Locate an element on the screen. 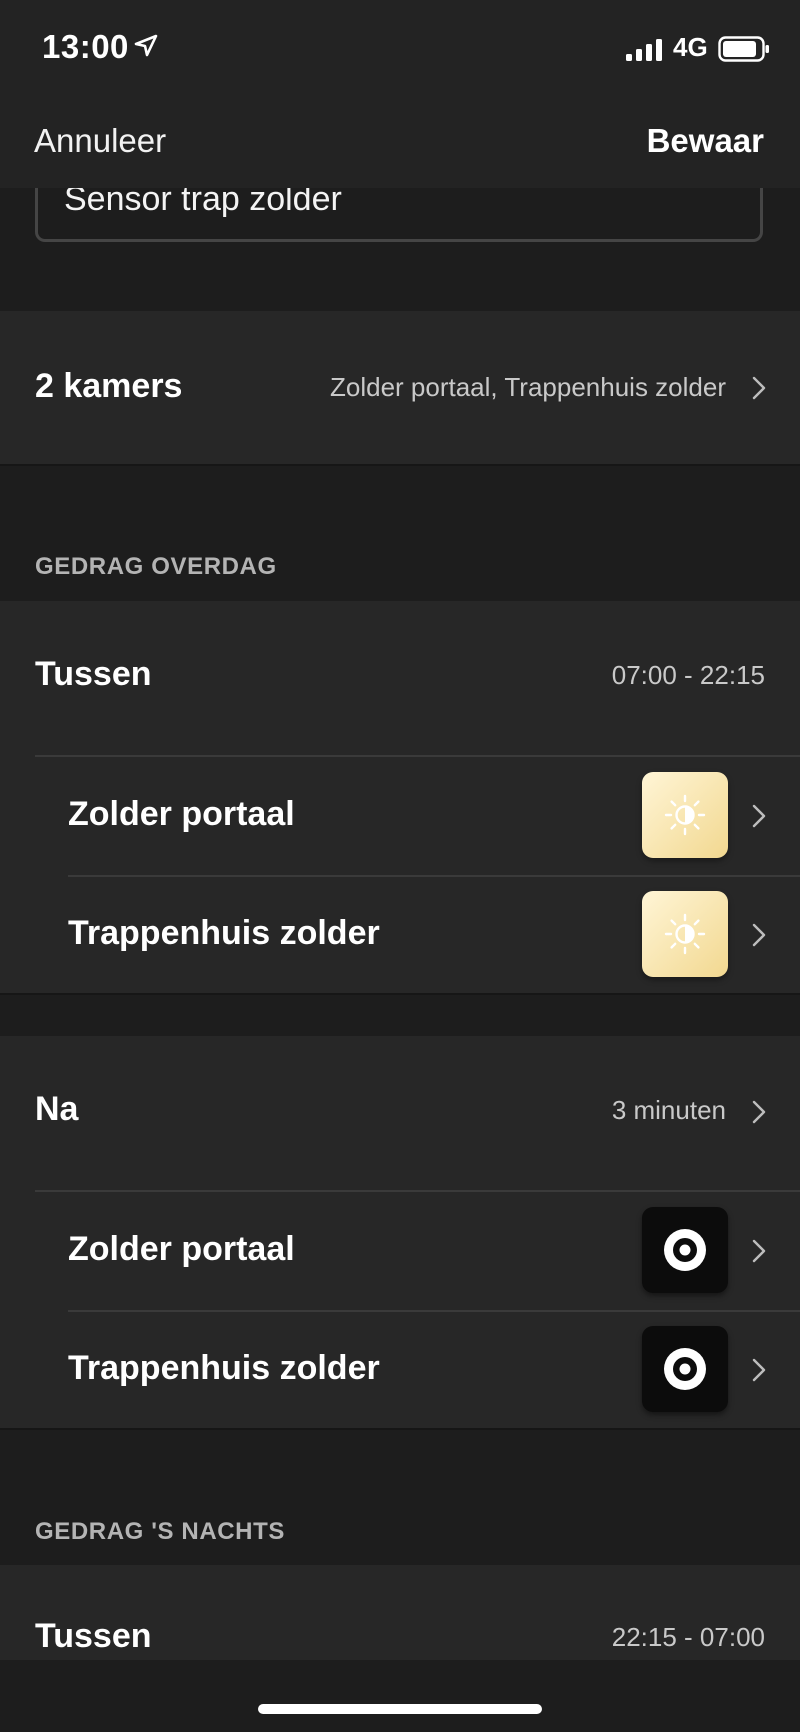 The width and height of the screenshot is (800, 1732). day-between-label: Tussen is located at coordinates (93, 674).